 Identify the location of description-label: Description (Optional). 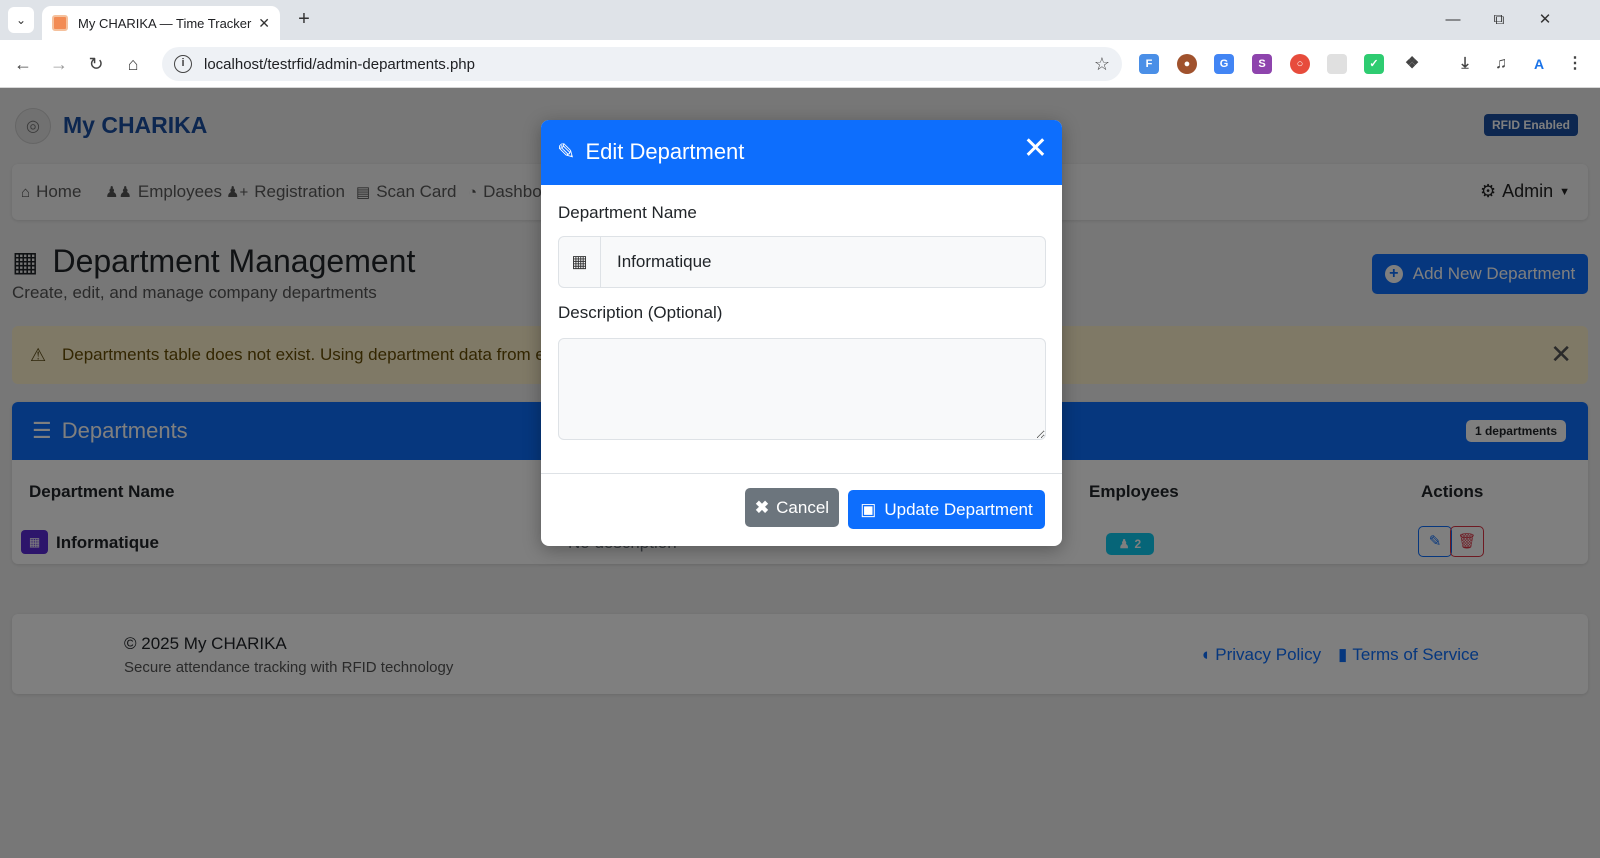
(640, 312).